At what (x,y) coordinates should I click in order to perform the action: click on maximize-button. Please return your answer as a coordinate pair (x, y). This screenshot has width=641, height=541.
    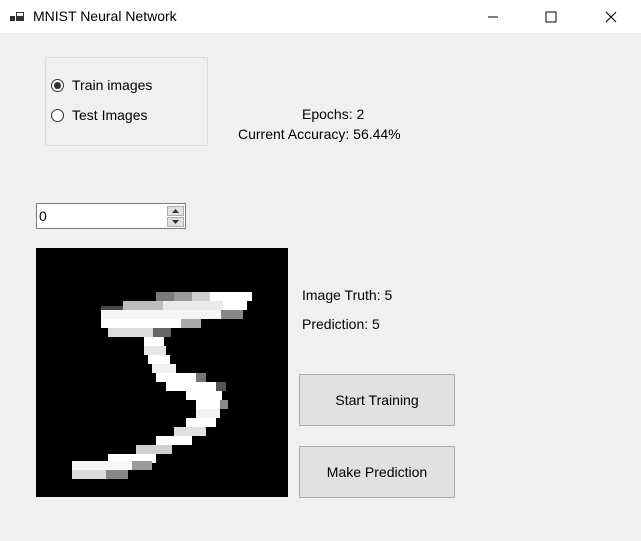
    Looking at the image, I should click on (551, 16).